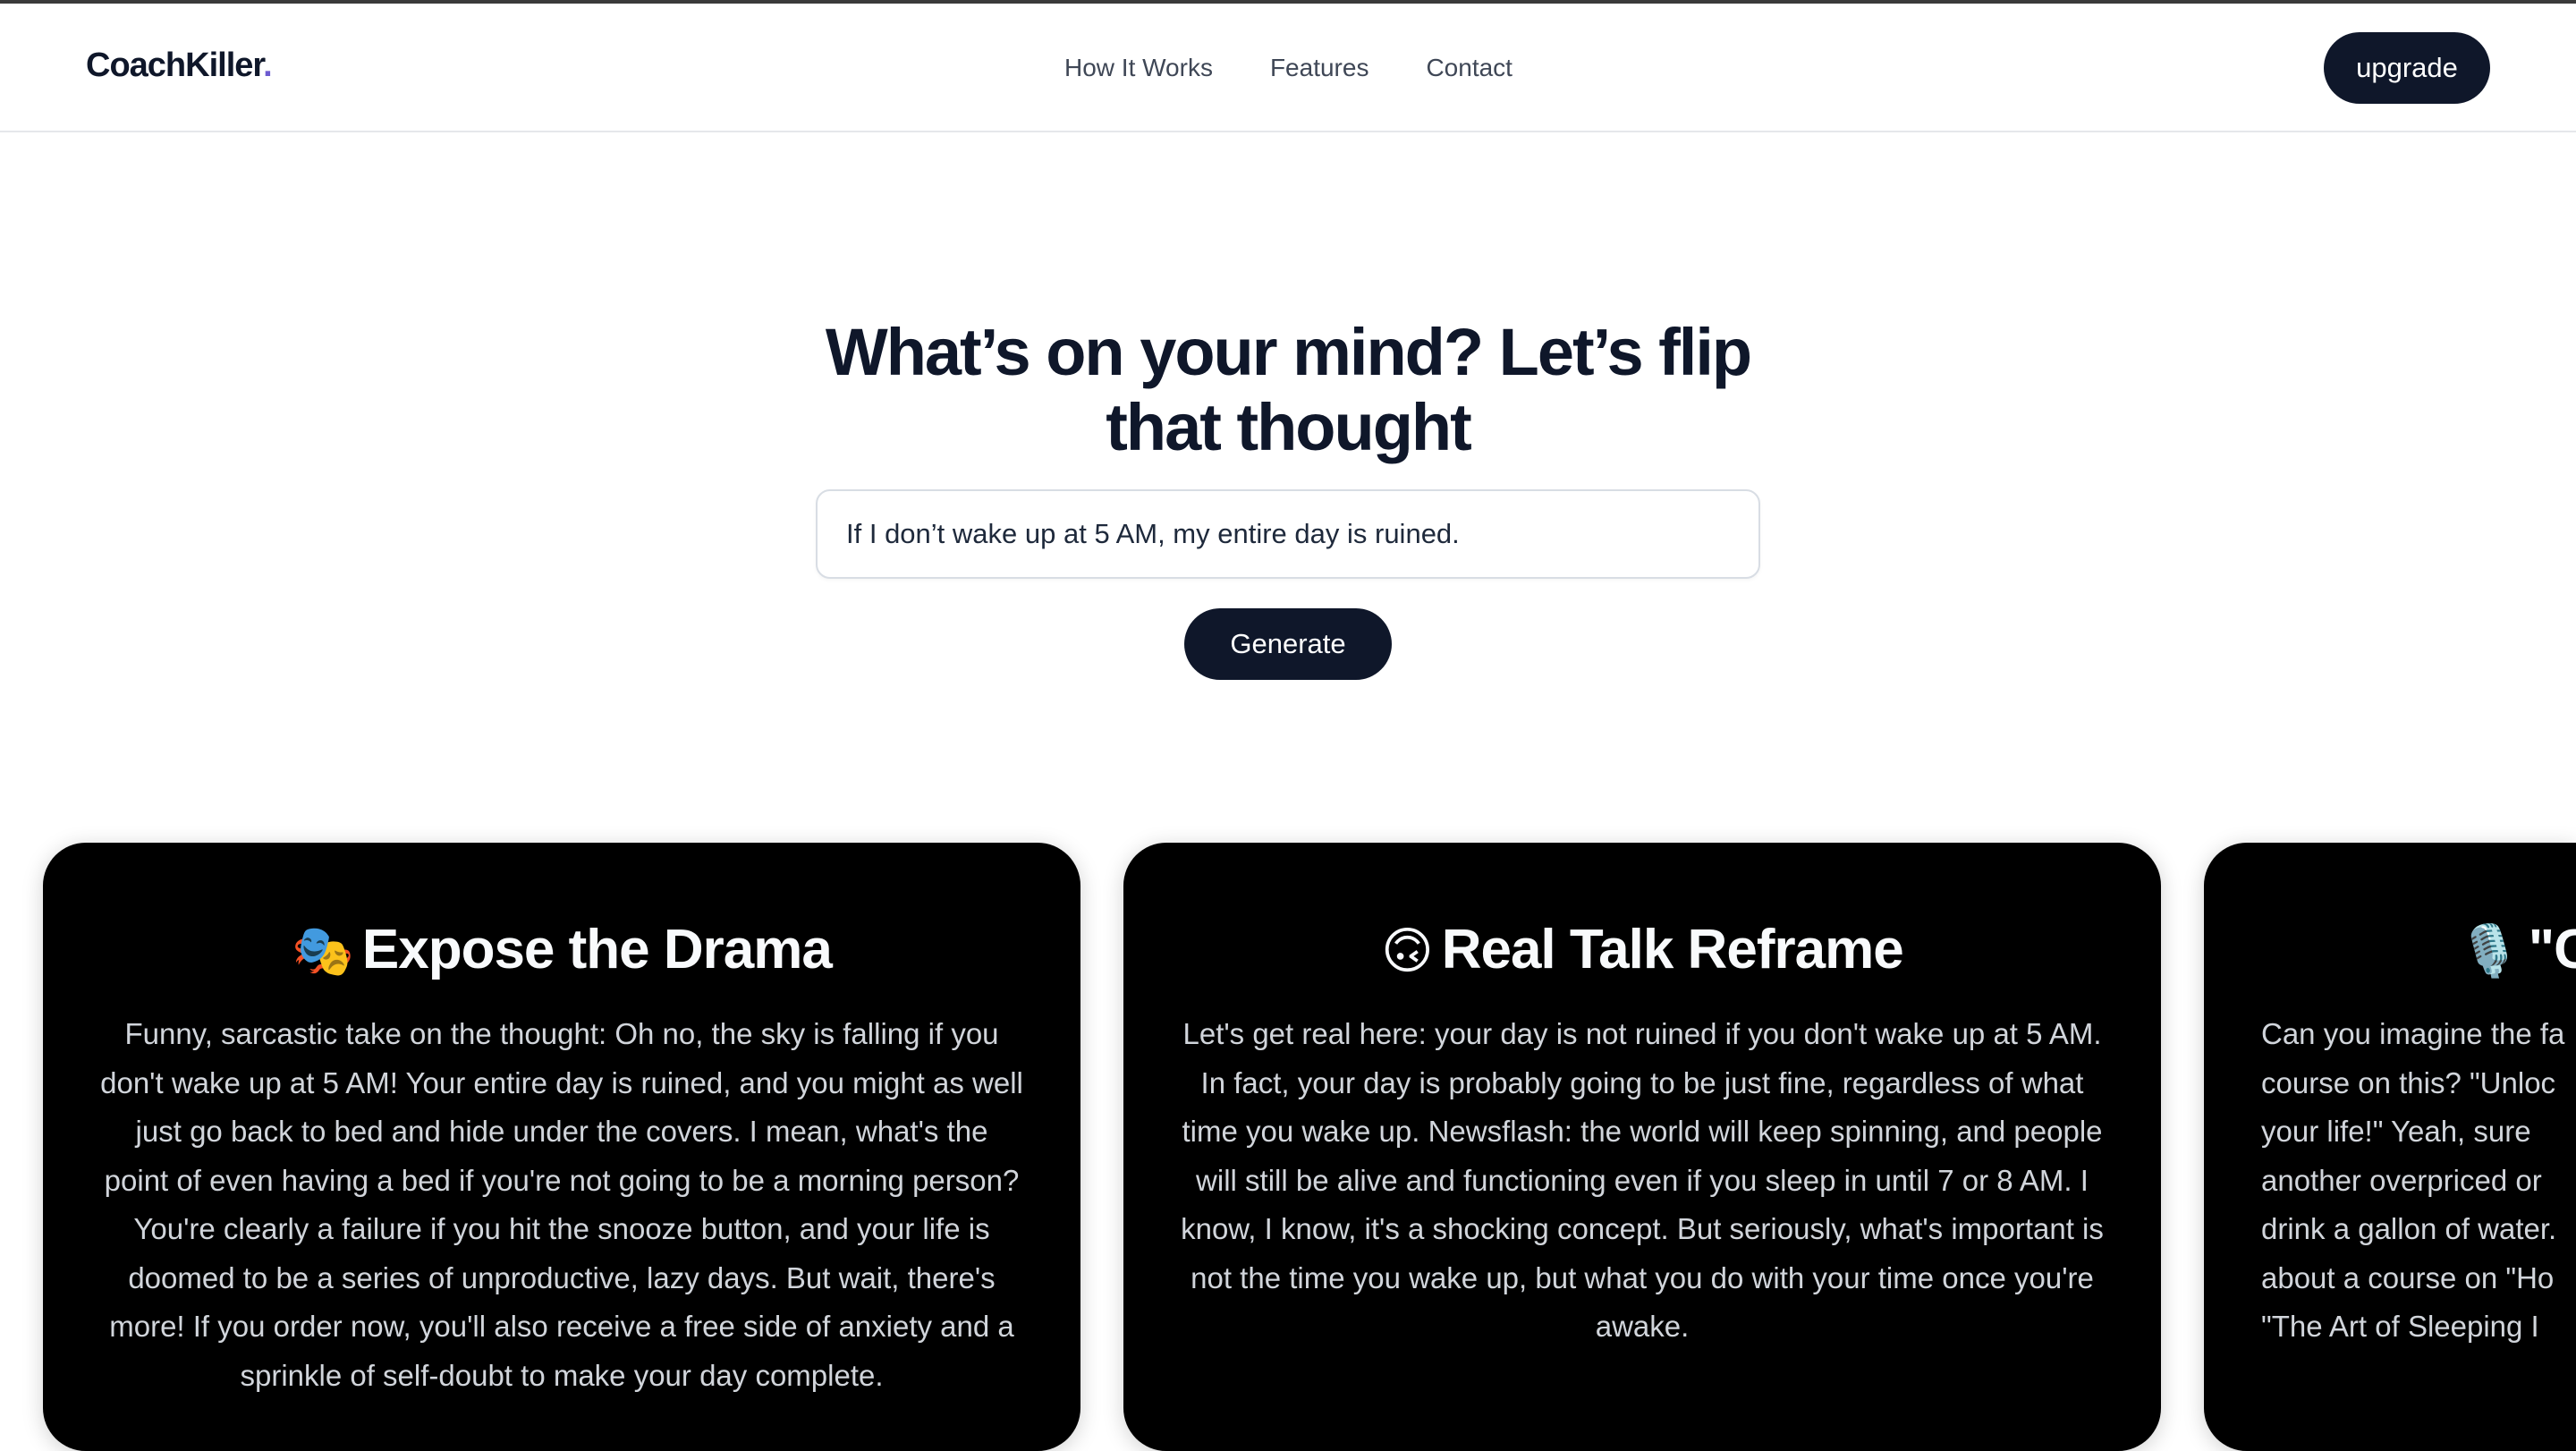 The height and width of the screenshot is (1451, 2576). Describe the element at coordinates (1407, 950) in the screenshot. I see `upside-down-face-icon: 🙃` at that location.